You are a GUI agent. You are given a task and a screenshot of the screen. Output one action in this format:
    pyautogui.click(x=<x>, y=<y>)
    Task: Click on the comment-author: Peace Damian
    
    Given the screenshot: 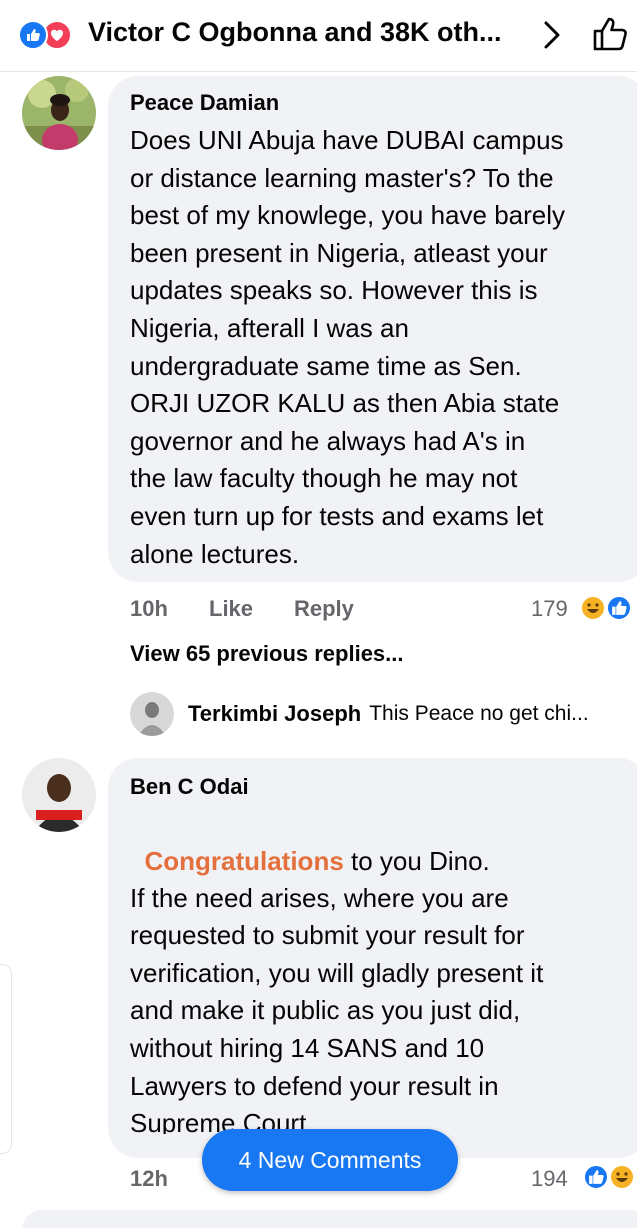 What is the action you would take?
    pyautogui.click(x=204, y=103)
    